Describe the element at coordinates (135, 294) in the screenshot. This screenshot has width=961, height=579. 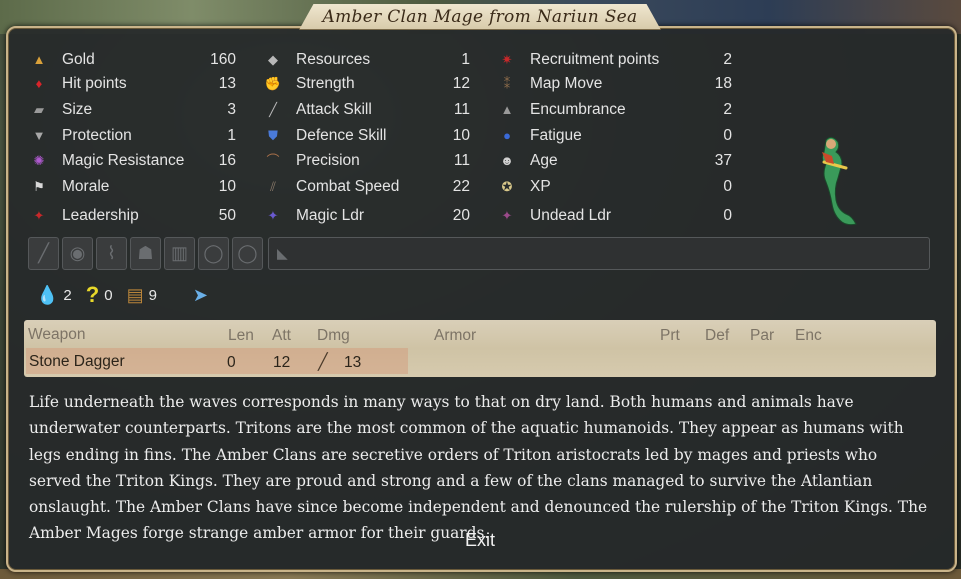
I see `chest-icon: ▤` at that location.